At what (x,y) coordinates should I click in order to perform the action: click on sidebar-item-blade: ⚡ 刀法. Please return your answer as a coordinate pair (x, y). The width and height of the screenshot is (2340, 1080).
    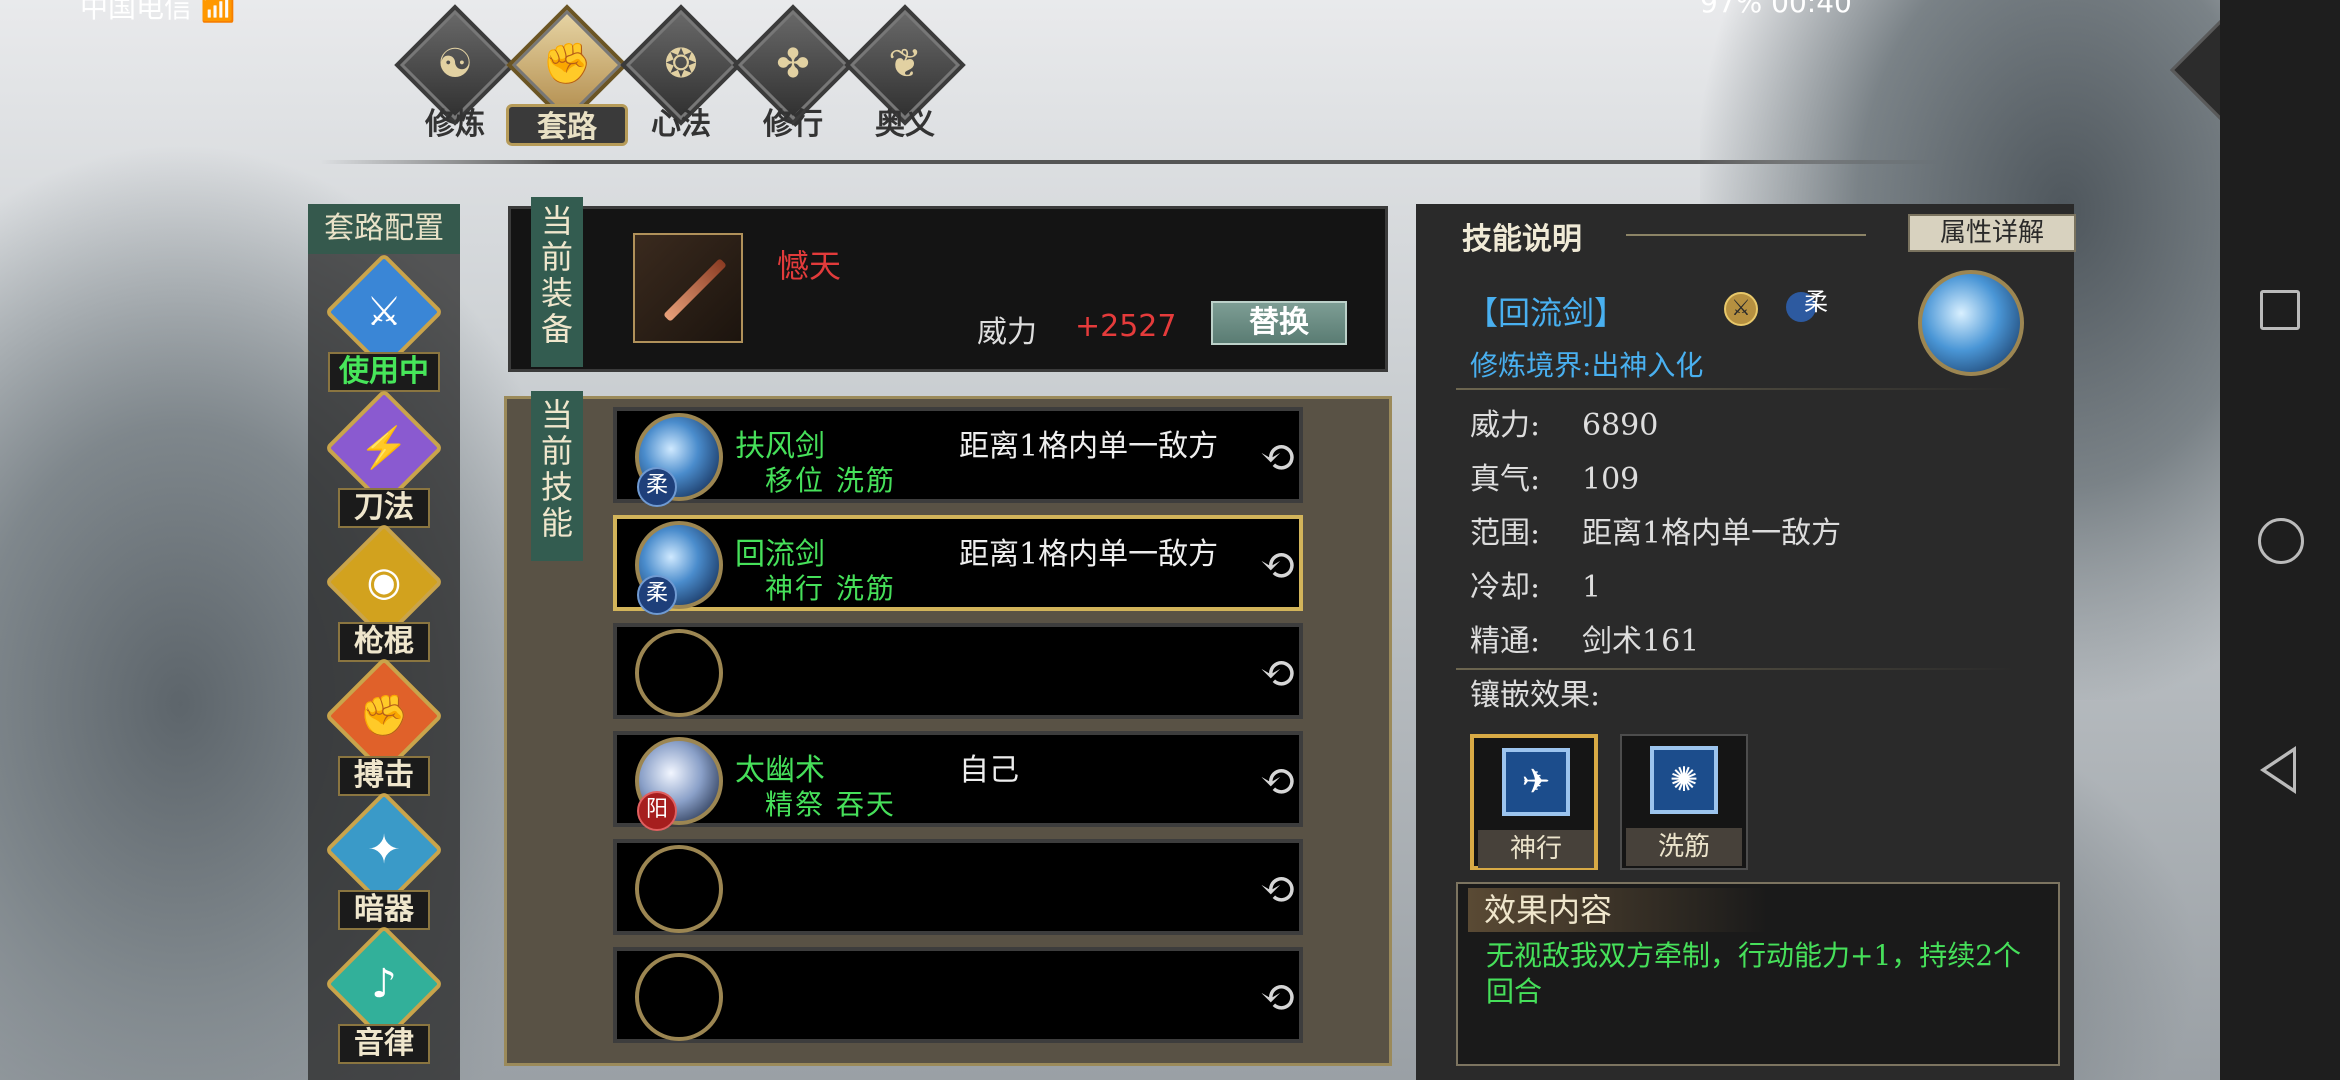
    Looking at the image, I should click on (384, 459).